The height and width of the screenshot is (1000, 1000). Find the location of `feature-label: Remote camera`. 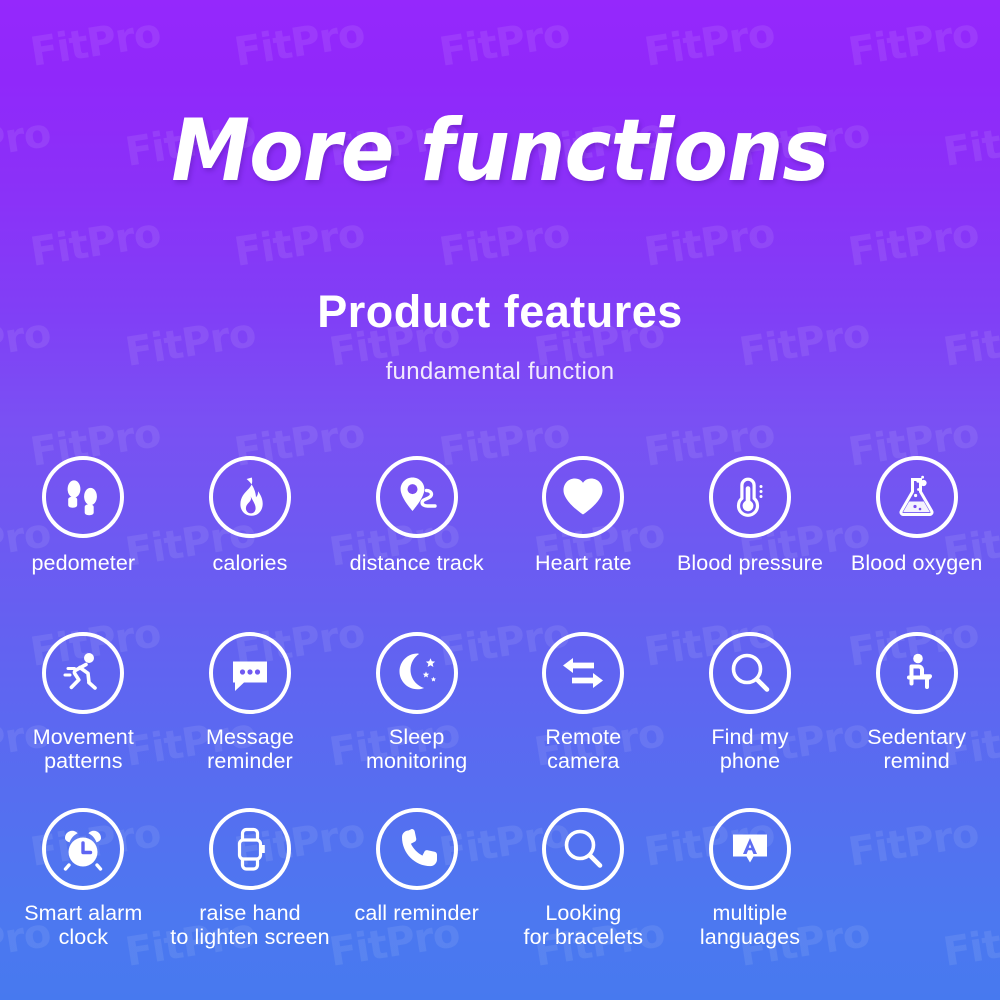

feature-label: Remote camera is located at coordinates (583, 749).